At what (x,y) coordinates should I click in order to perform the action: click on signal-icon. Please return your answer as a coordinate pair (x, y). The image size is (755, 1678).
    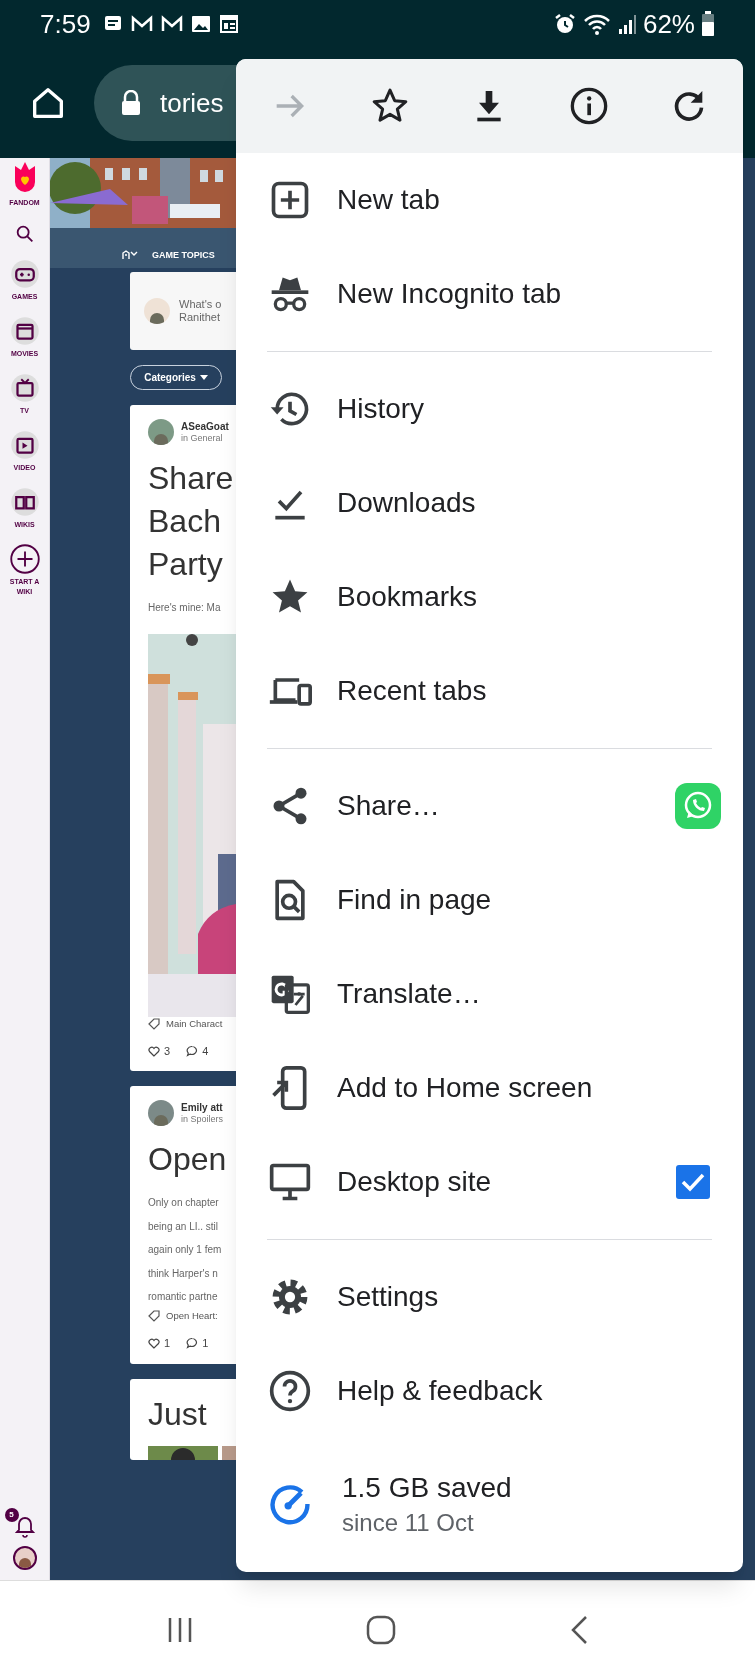
    Looking at the image, I should click on (626, 24).